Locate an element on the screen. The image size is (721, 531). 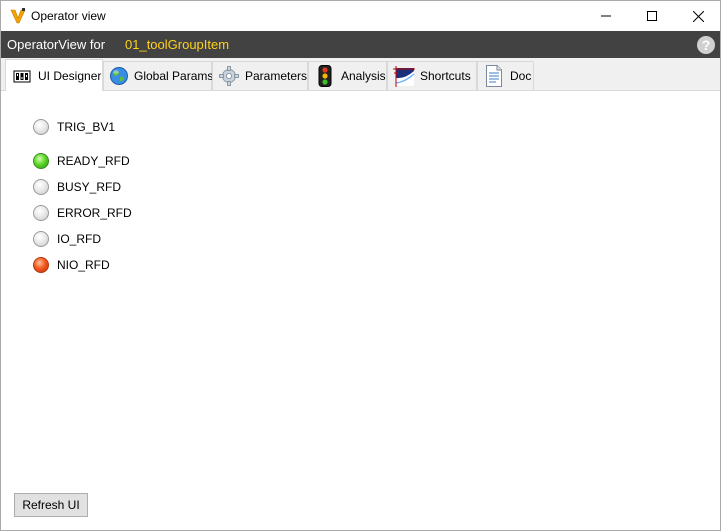
indicator-label: ERROR_RFD is located at coordinates (94, 213).